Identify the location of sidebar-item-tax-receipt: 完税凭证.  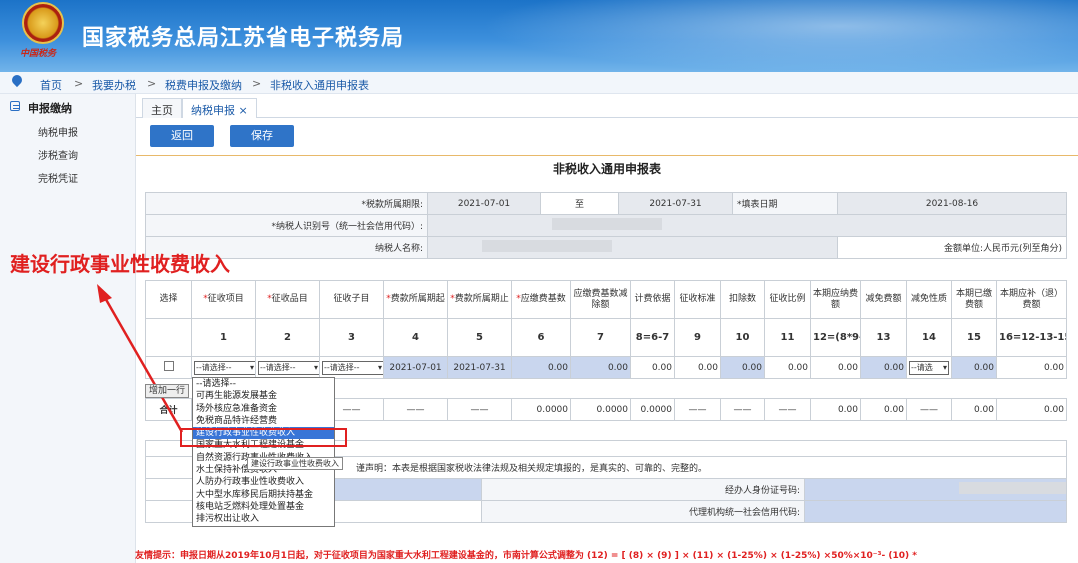
(58, 177).